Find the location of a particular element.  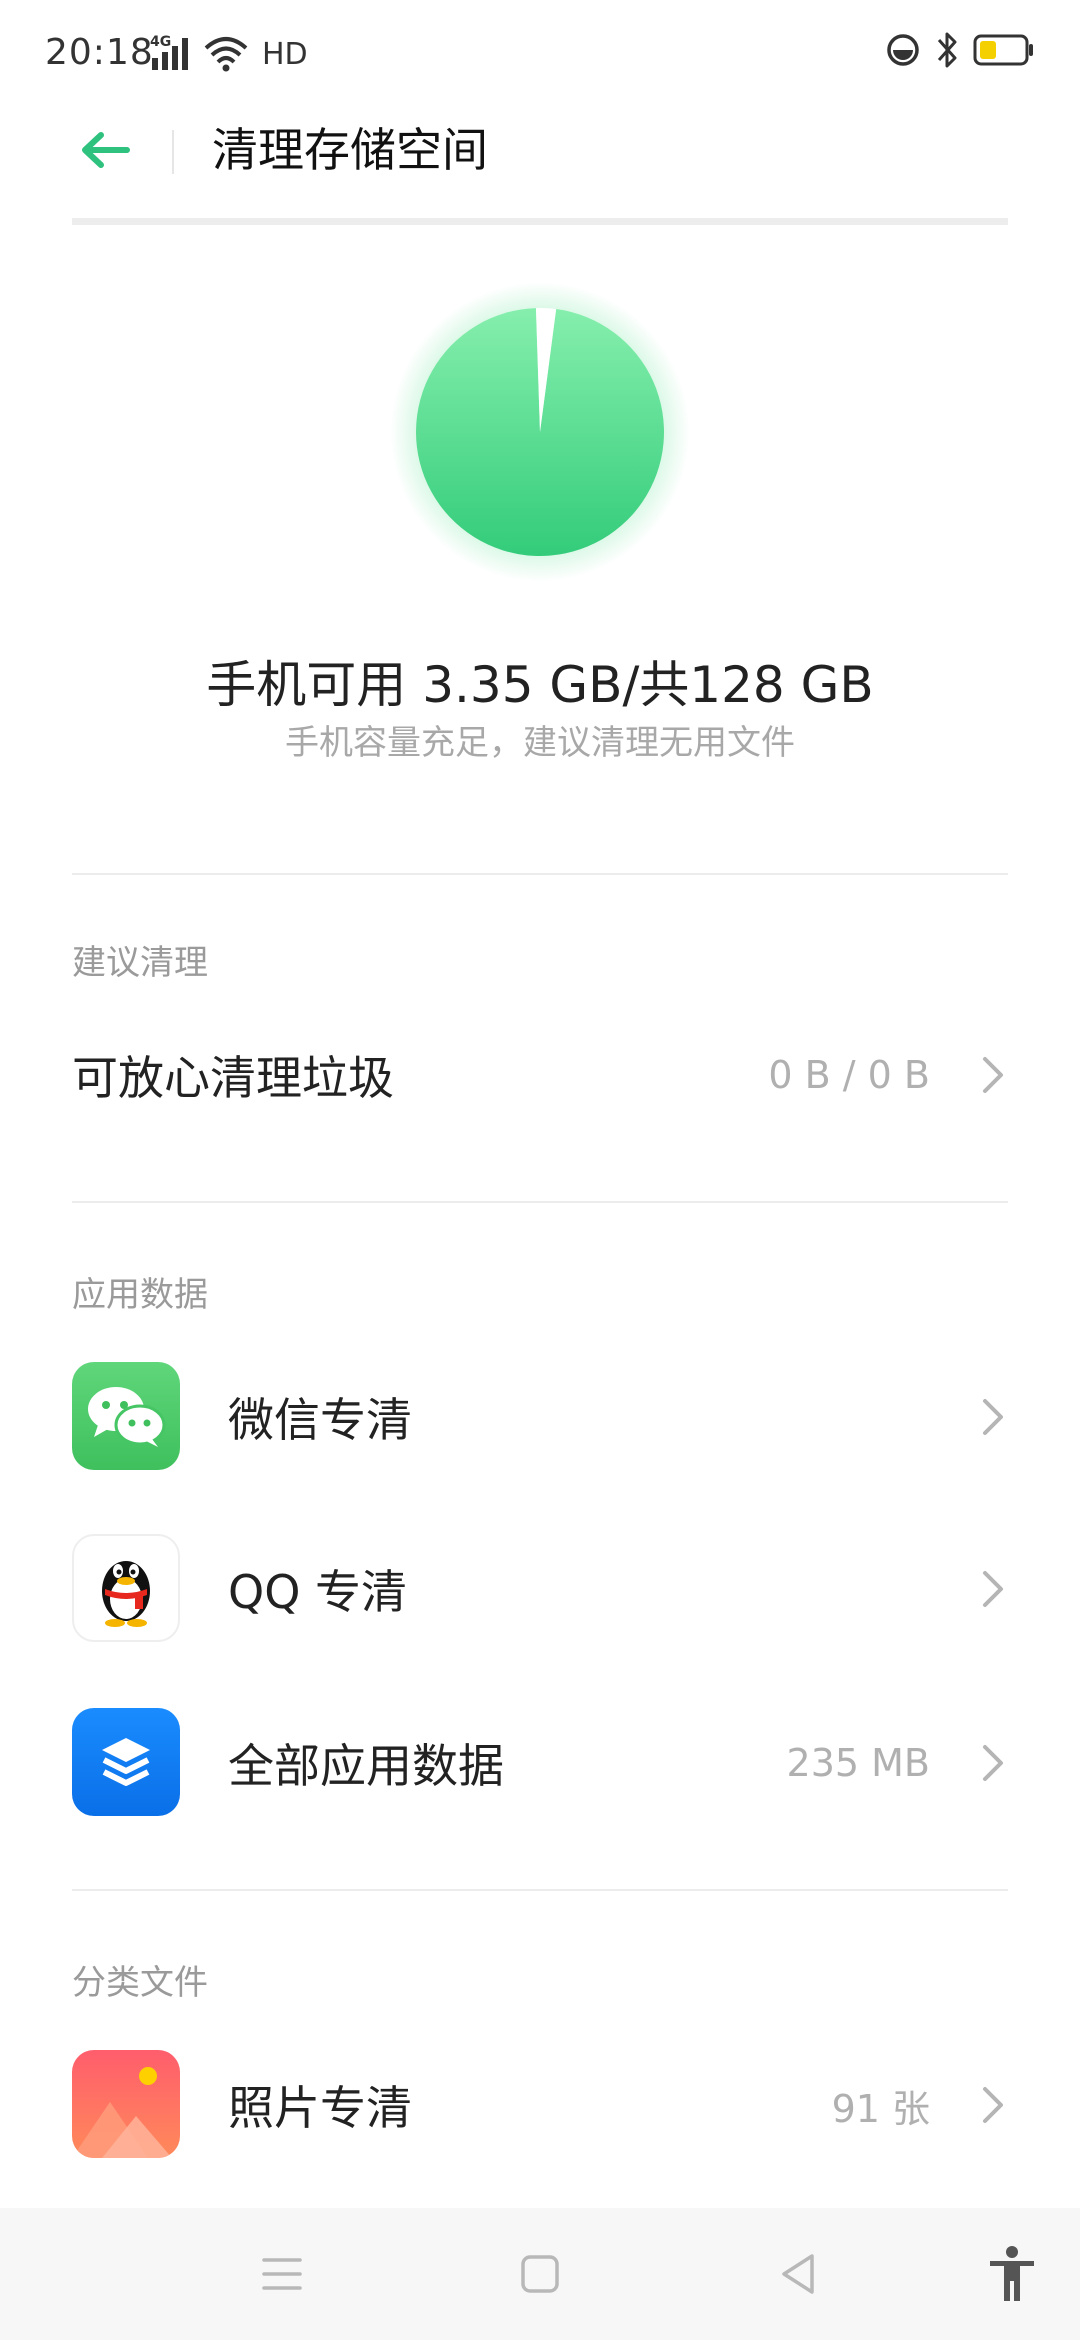

hd-label: HD is located at coordinates (285, 54).